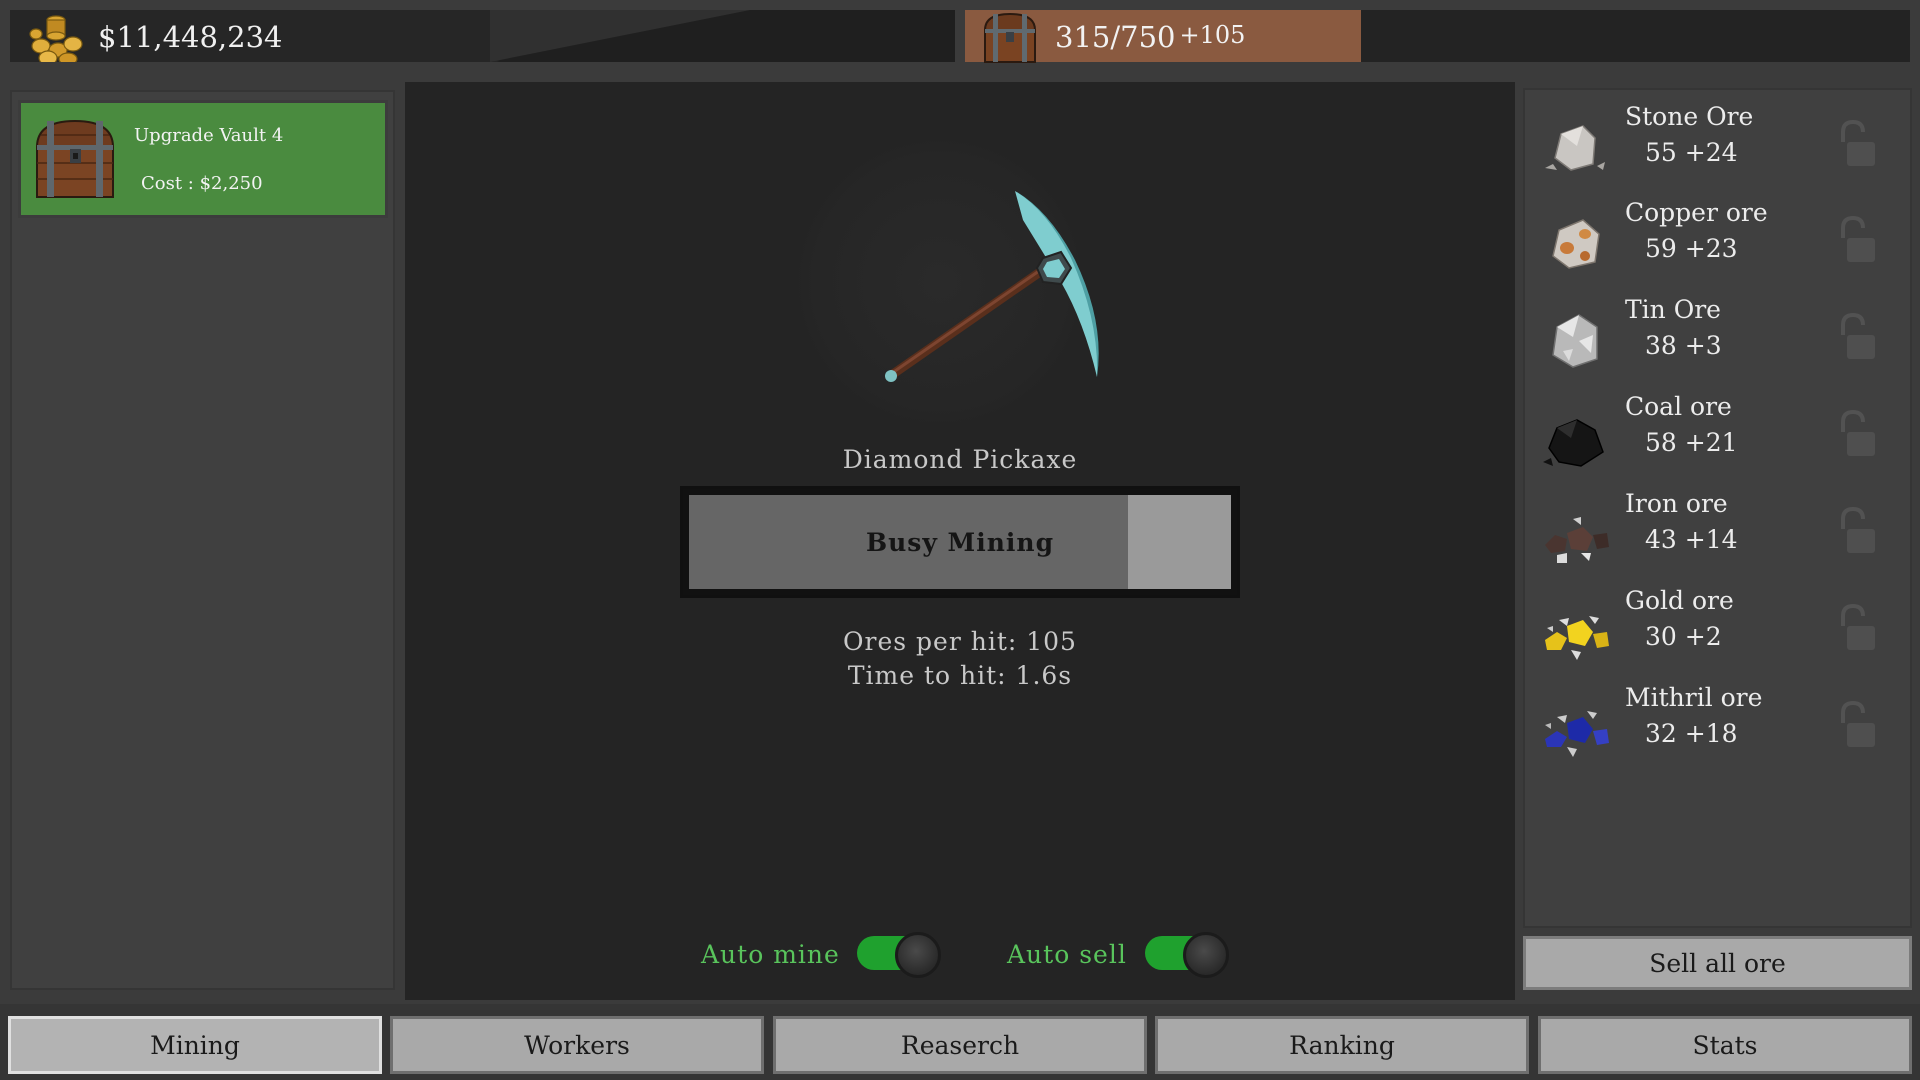  What do you see at coordinates (960, 641) in the screenshot?
I see `ores-per-hit: Ores per hit: 105` at bounding box center [960, 641].